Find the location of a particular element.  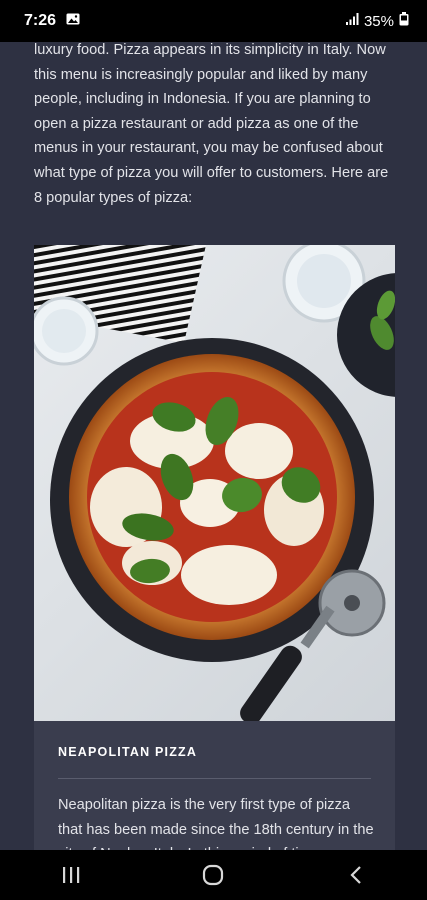

system-nav-bar is located at coordinates (213, 875).